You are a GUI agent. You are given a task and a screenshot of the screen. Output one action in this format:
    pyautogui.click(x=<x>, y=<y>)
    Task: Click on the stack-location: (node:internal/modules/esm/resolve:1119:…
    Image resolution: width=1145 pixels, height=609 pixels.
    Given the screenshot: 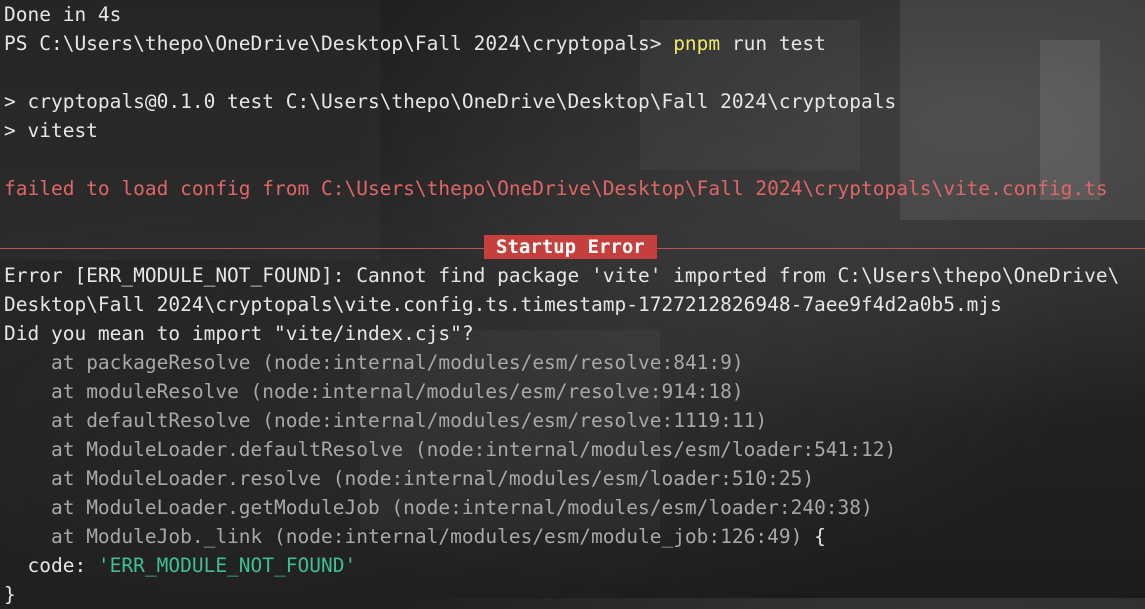 What is the action you would take?
    pyautogui.click(x=509, y=420)
    